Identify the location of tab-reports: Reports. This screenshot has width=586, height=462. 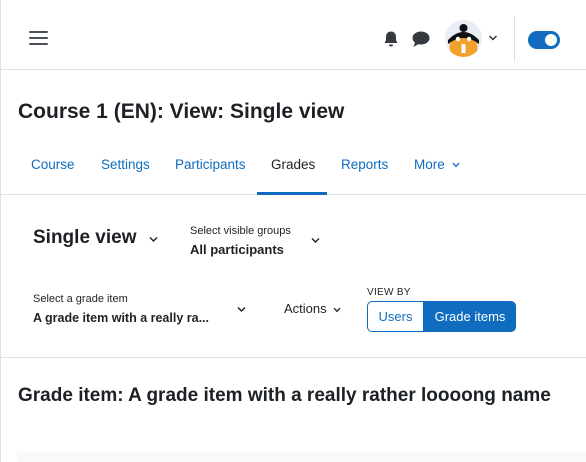
(364, 164).